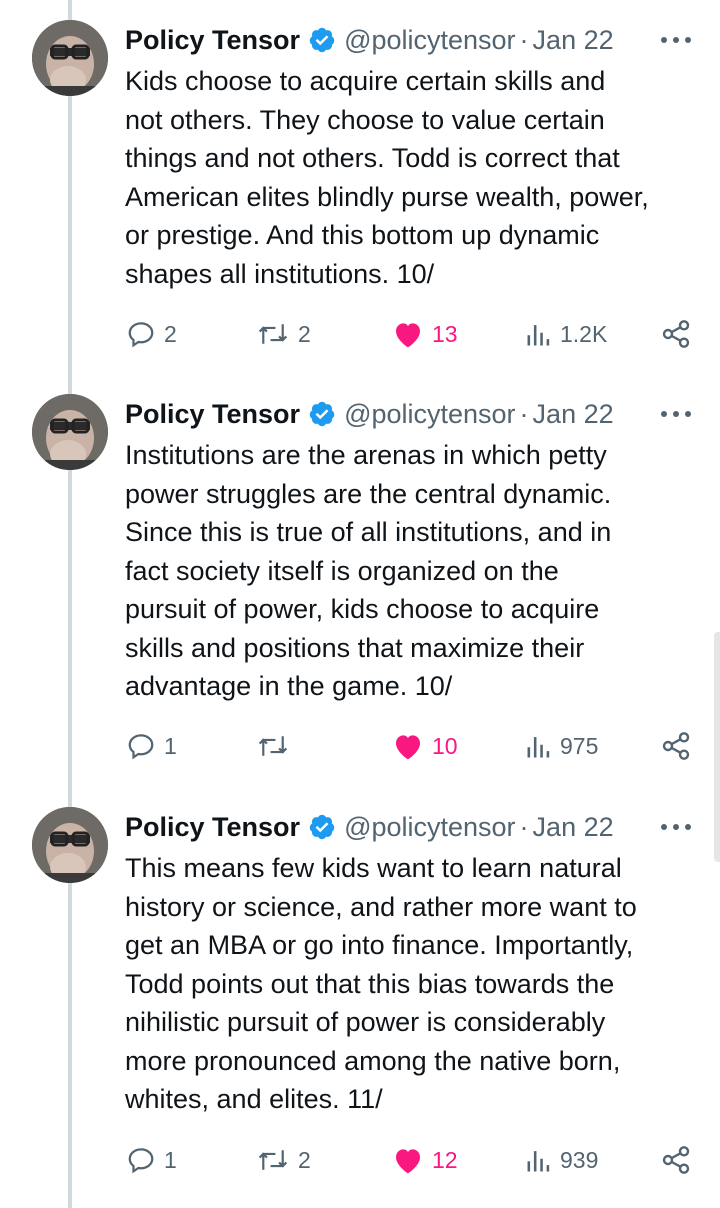 This screenshot has width=720, height=1208. I want to click on like-count: 12, so click(445, 1159).